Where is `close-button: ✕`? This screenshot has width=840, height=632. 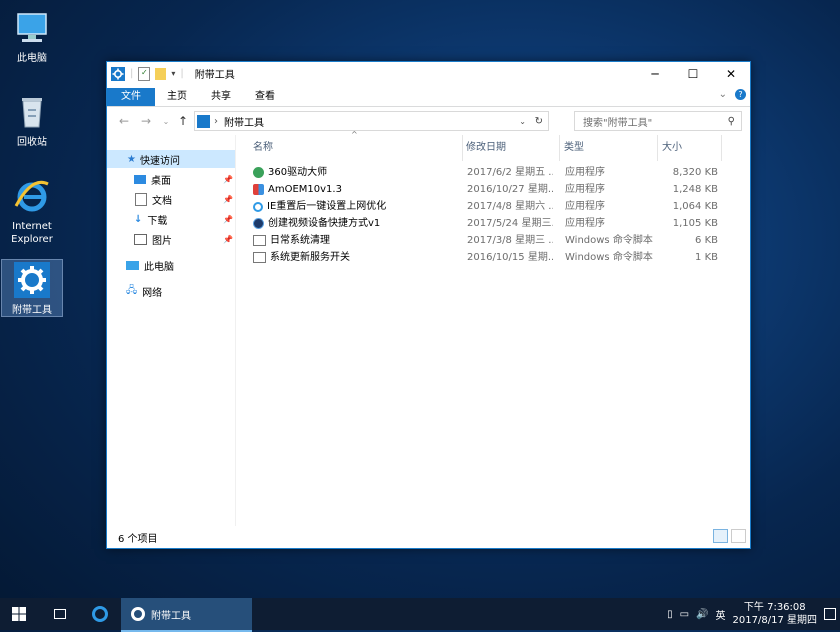 close-button: ✕ is located at coordinates (731, 74).